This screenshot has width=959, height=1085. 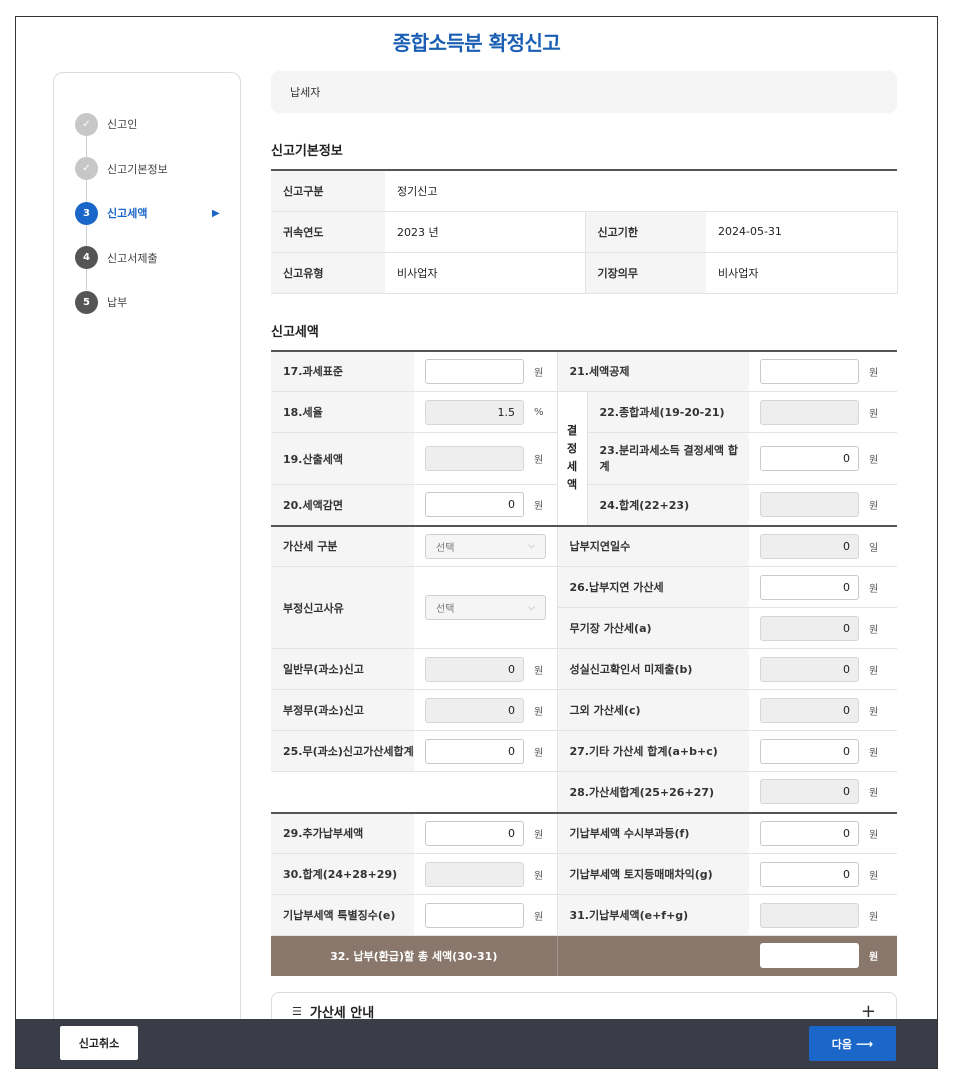 I want to click on cancel-report-button: 신고취소, so click(x=99, y=1043).